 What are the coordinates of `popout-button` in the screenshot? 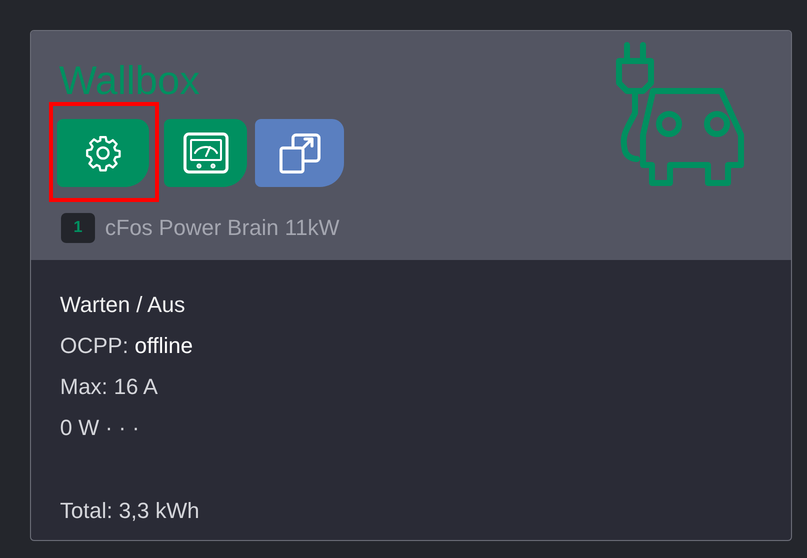 It's located at (299, 153).